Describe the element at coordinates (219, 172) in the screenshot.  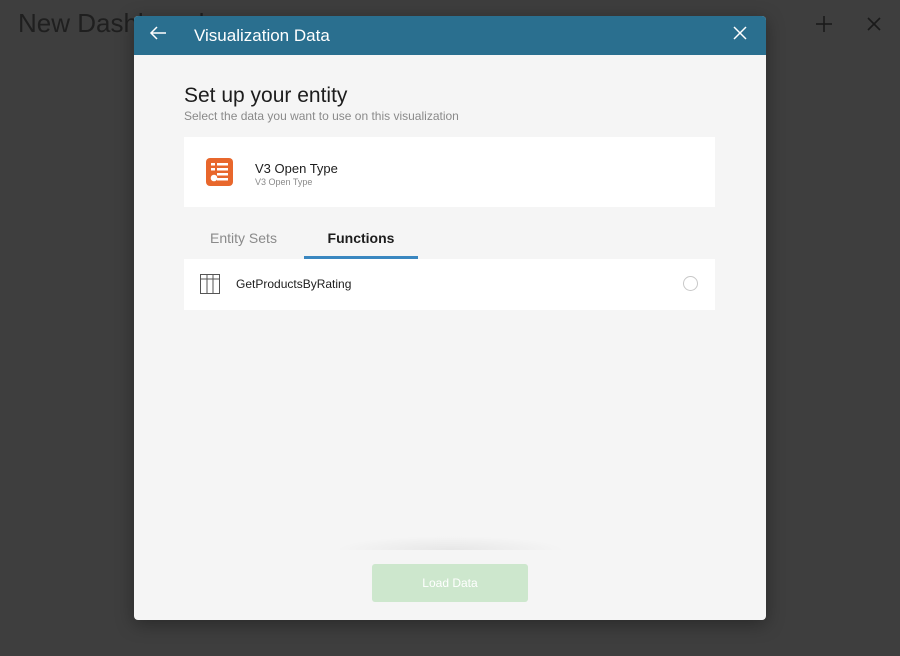
I see `odata-table-icon` at that location.